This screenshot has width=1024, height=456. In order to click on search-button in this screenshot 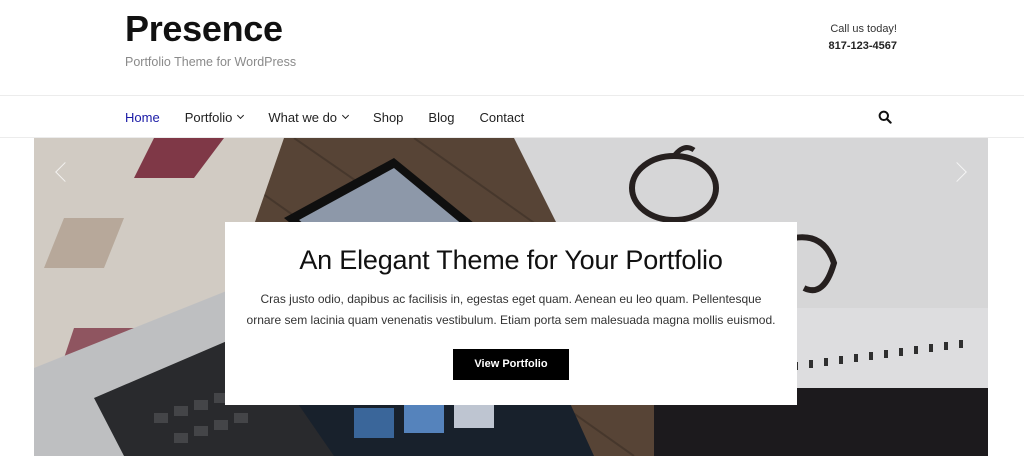, I will do `click(885, 117)`.